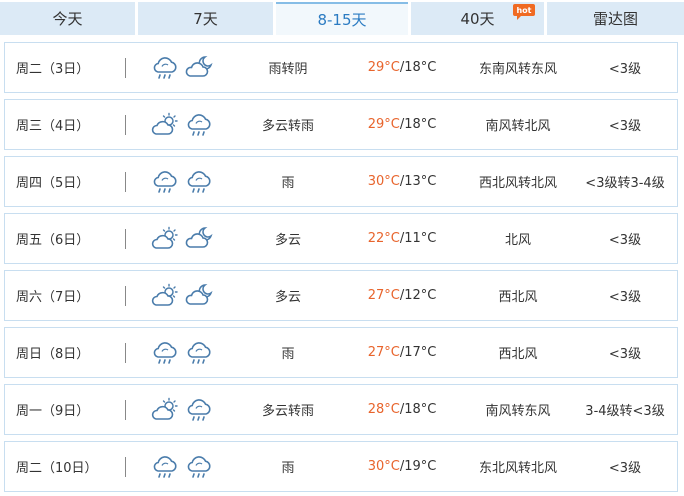 The width and height of the screenshot is (684, 496). What do you see at coordinates (517, 240) in the screenshot?
I see `wind-direction: 北风` at bounding box center [517, 240].